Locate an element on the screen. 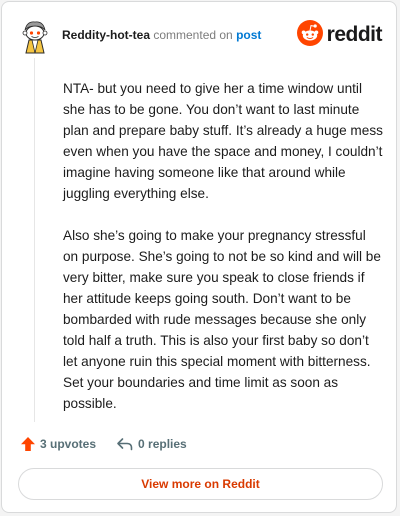  comment-actions: 3 upvotes 0 replies is located at coordinates (103, 444).